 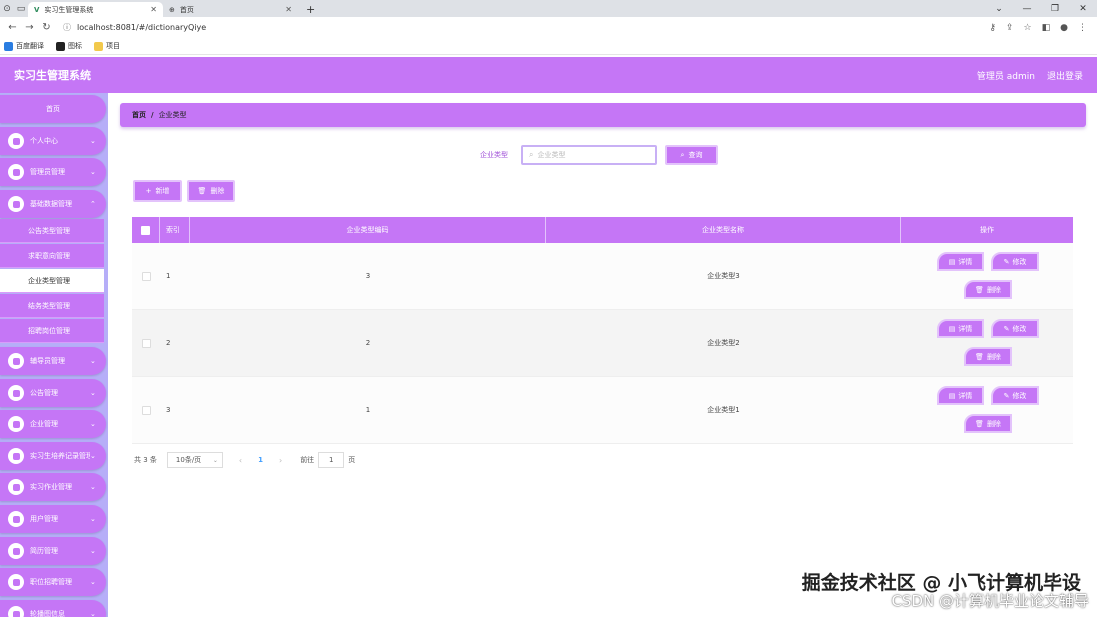 What do you see at coordinates (69, 46) in the screenshot?
I see `bookmark-icons: 图标` at bounding box center [69, 46].